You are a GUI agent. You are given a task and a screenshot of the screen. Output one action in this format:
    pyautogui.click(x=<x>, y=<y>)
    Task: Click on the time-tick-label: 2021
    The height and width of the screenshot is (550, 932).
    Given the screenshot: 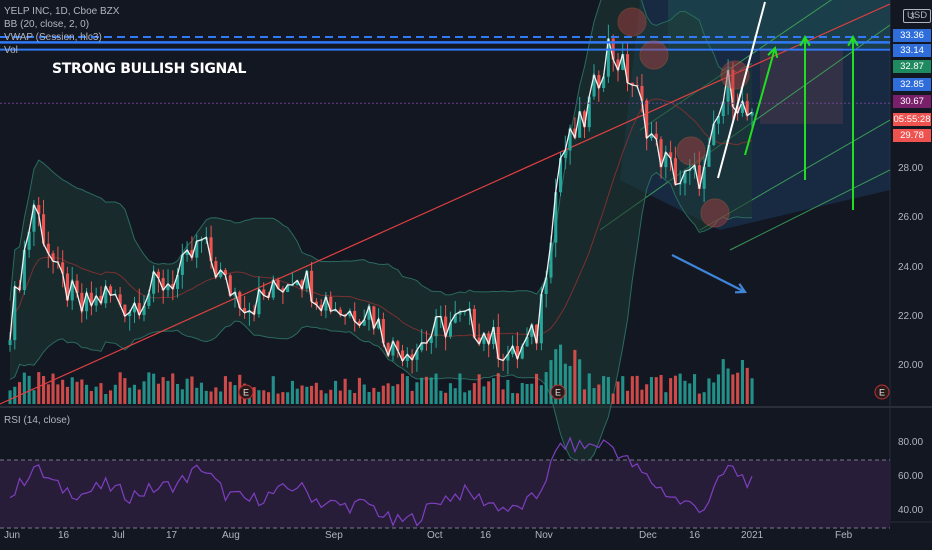 What is the action you would take?
    pyautogui.click(x=752, y=535)
    